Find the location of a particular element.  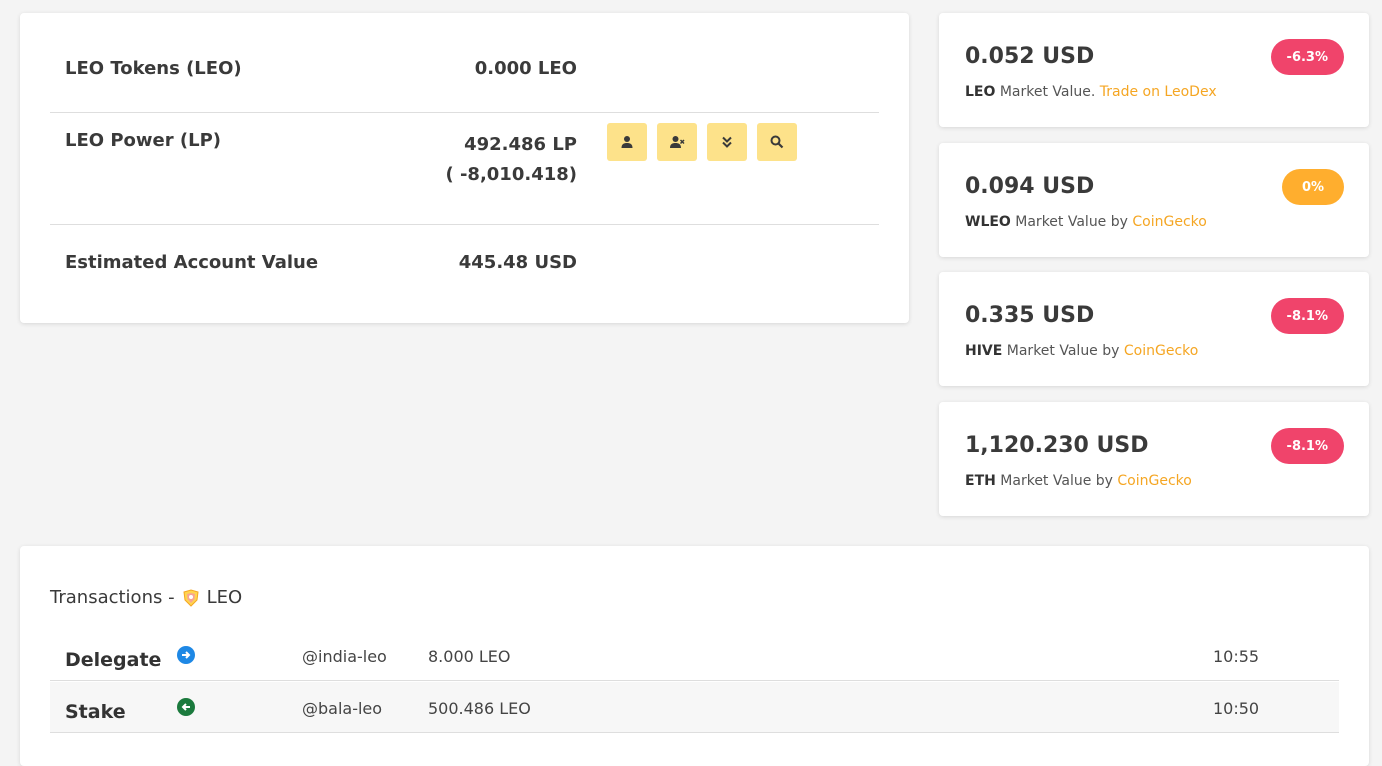

search-icon is located at coordinates (777, 142).